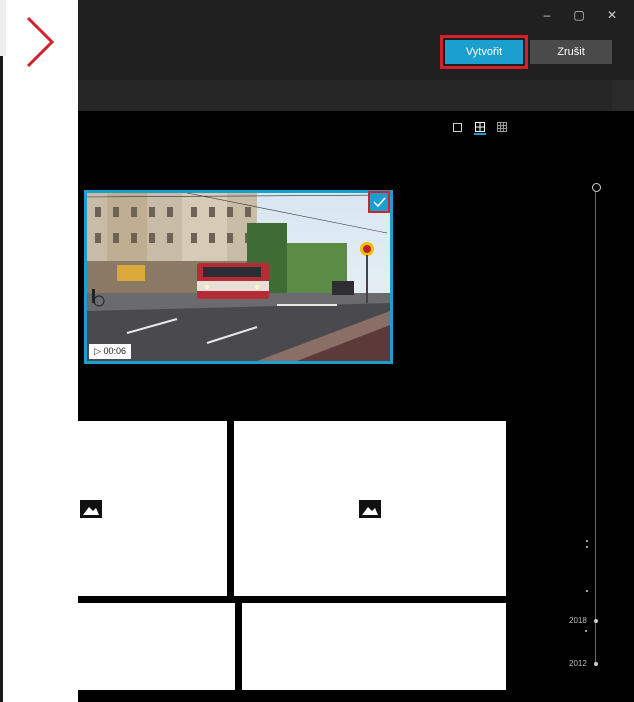  Describe the element at coordinates (114, 351) in the screenshot. I see `video-duration: 00:06` at that location.